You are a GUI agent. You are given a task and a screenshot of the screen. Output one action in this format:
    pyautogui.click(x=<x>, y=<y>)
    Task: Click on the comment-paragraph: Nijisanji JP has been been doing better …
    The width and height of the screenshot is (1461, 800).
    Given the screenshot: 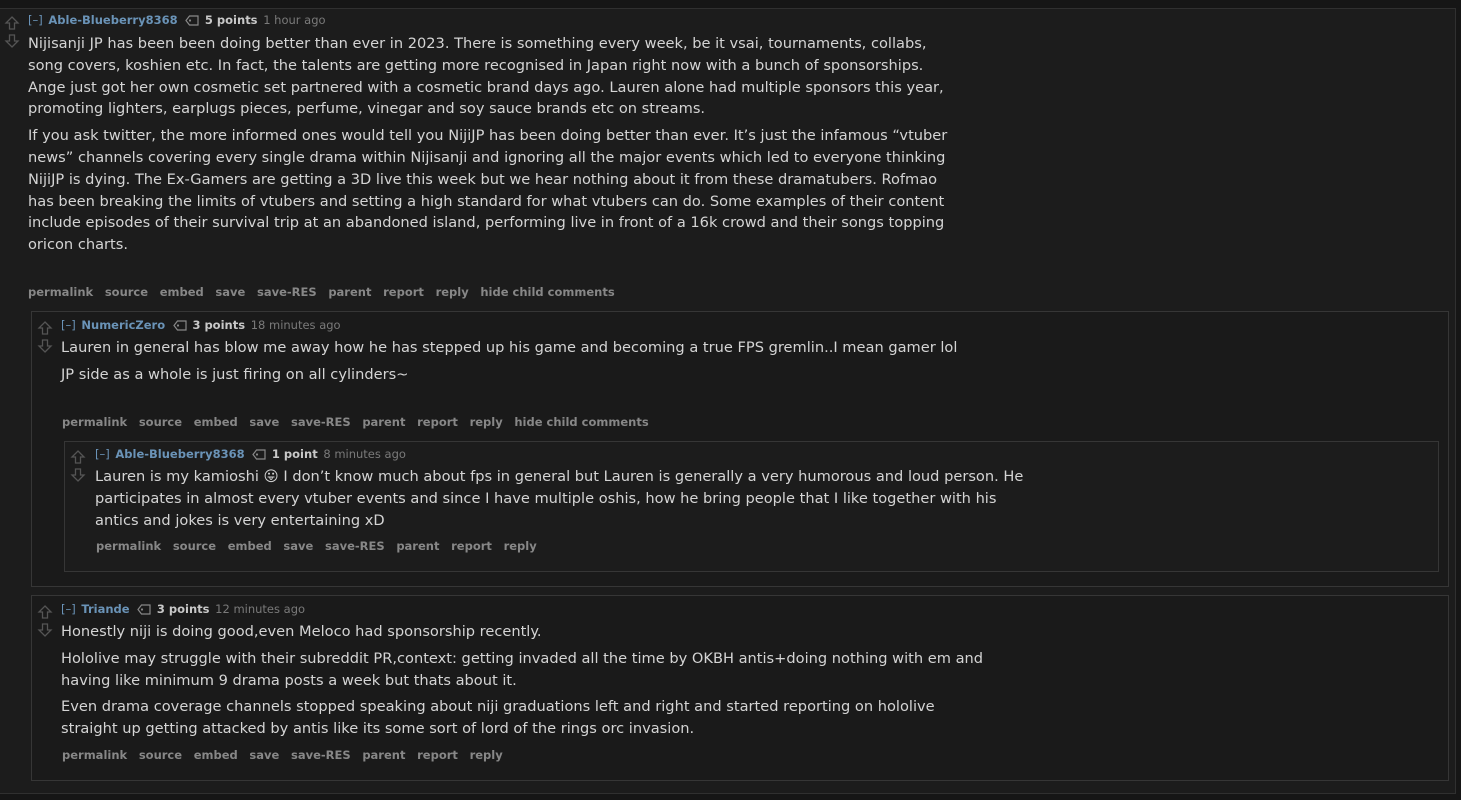 What is the action you would take?
    pyautogui.click(x=486, y=76)
    